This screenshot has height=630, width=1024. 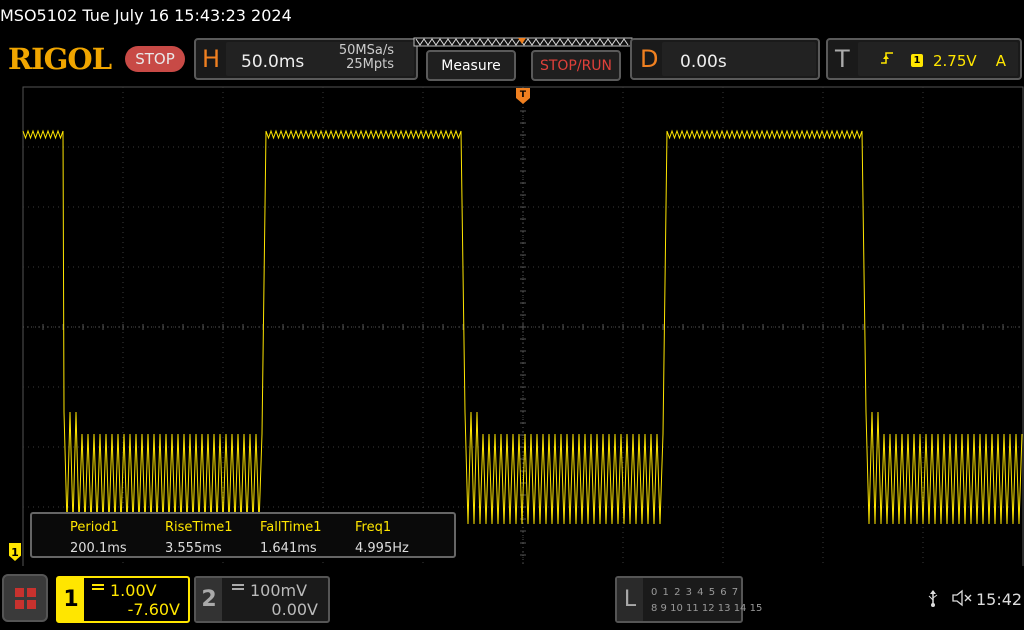 I want to click on memory-depth: 25Mpts, so click(x=370, y=64).